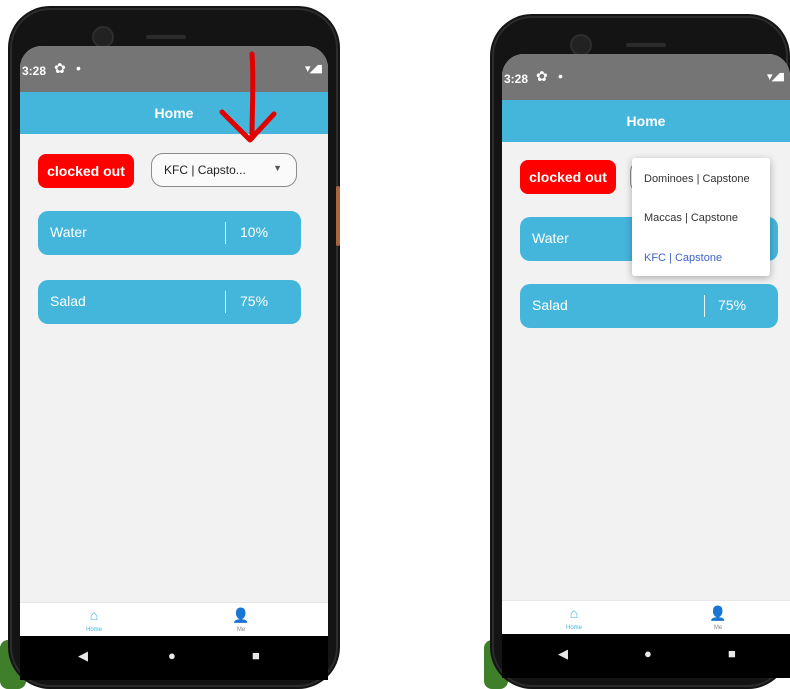 The height and width of the screenshot is (689, 790). What do you see at coordinates (169, 233) in the screenshot?
I see `task-card: Water 10%` at bounding box center [169, 233].